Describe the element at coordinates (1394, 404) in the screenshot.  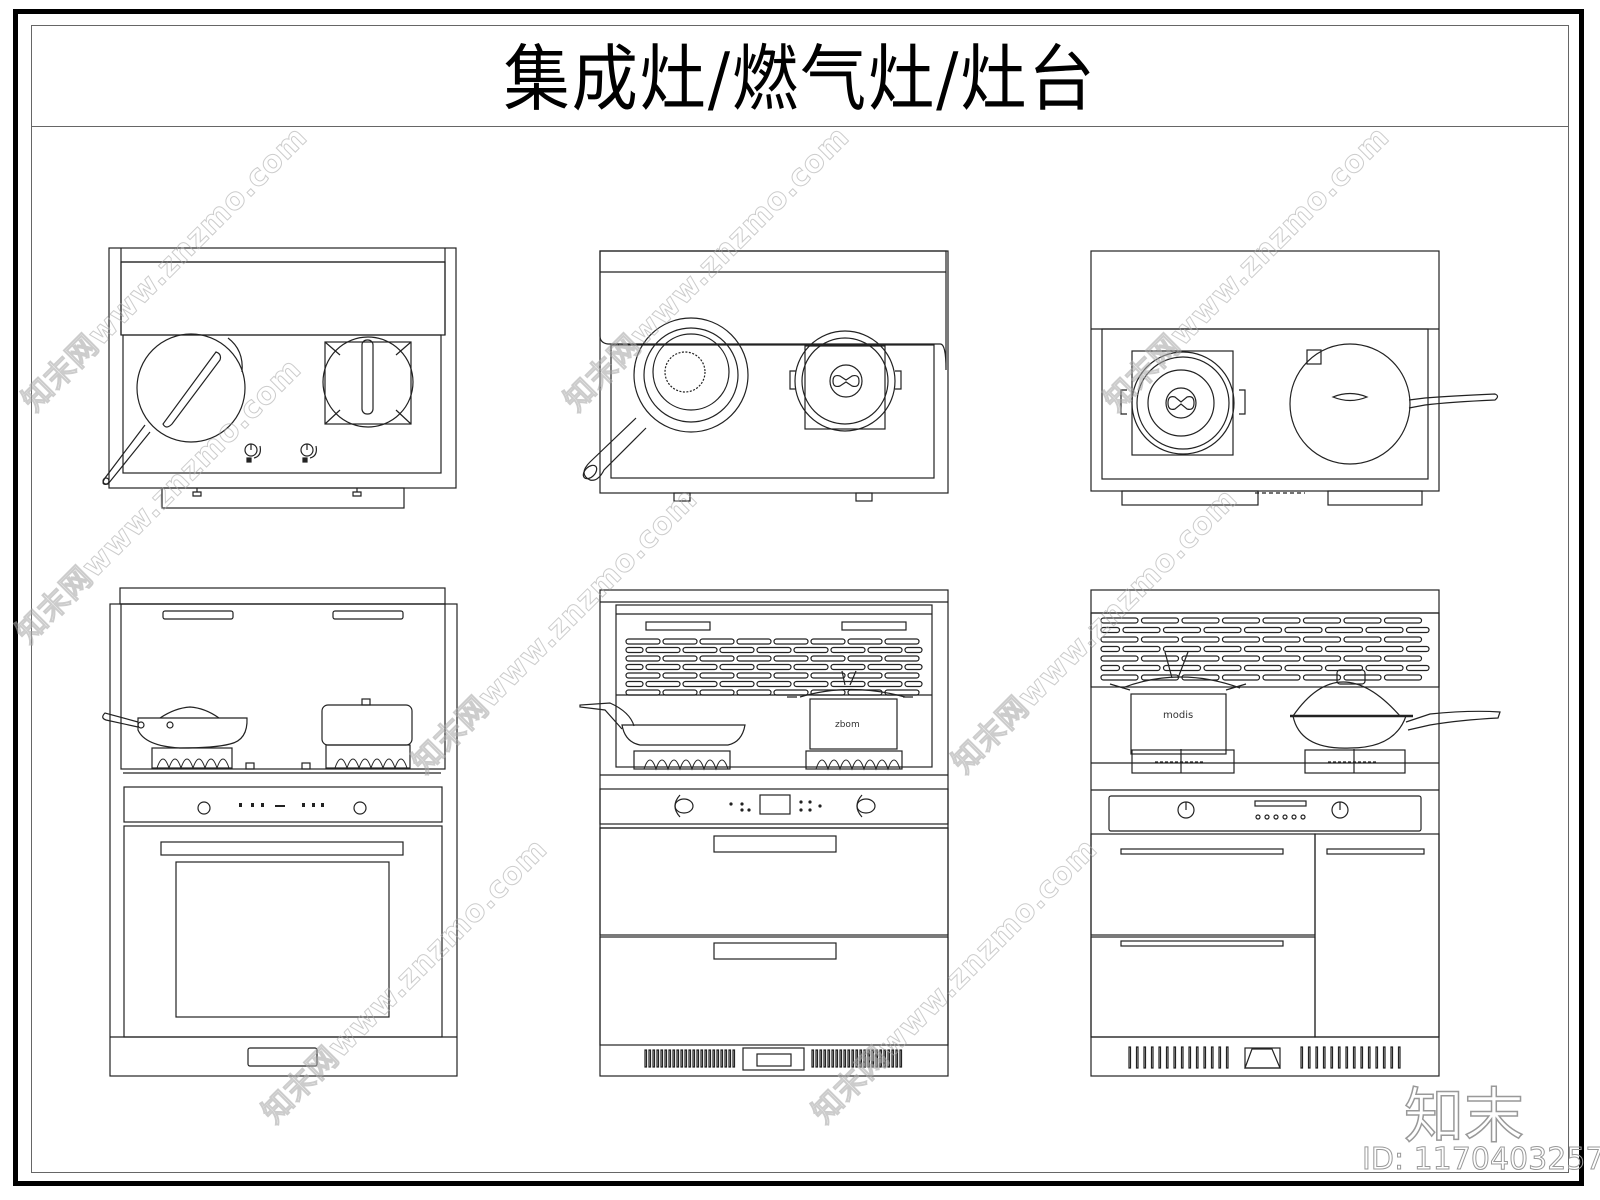
I see `wok-plan` at that location.